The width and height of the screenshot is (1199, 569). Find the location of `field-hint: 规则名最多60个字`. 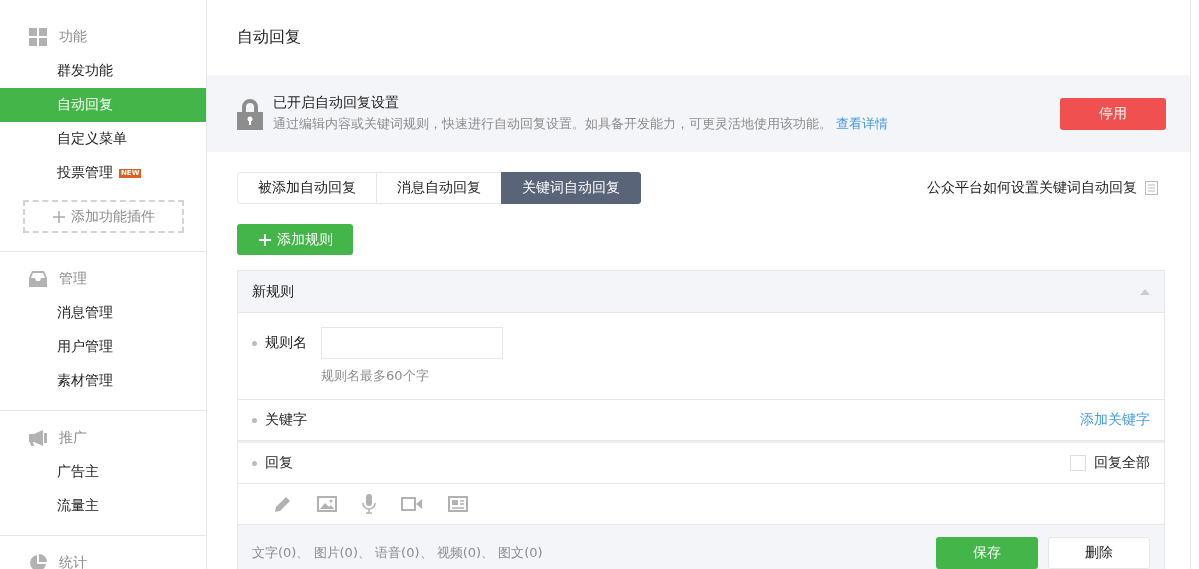

field-hint: 规则名最多60个字 is located at coordinates (375, 376).